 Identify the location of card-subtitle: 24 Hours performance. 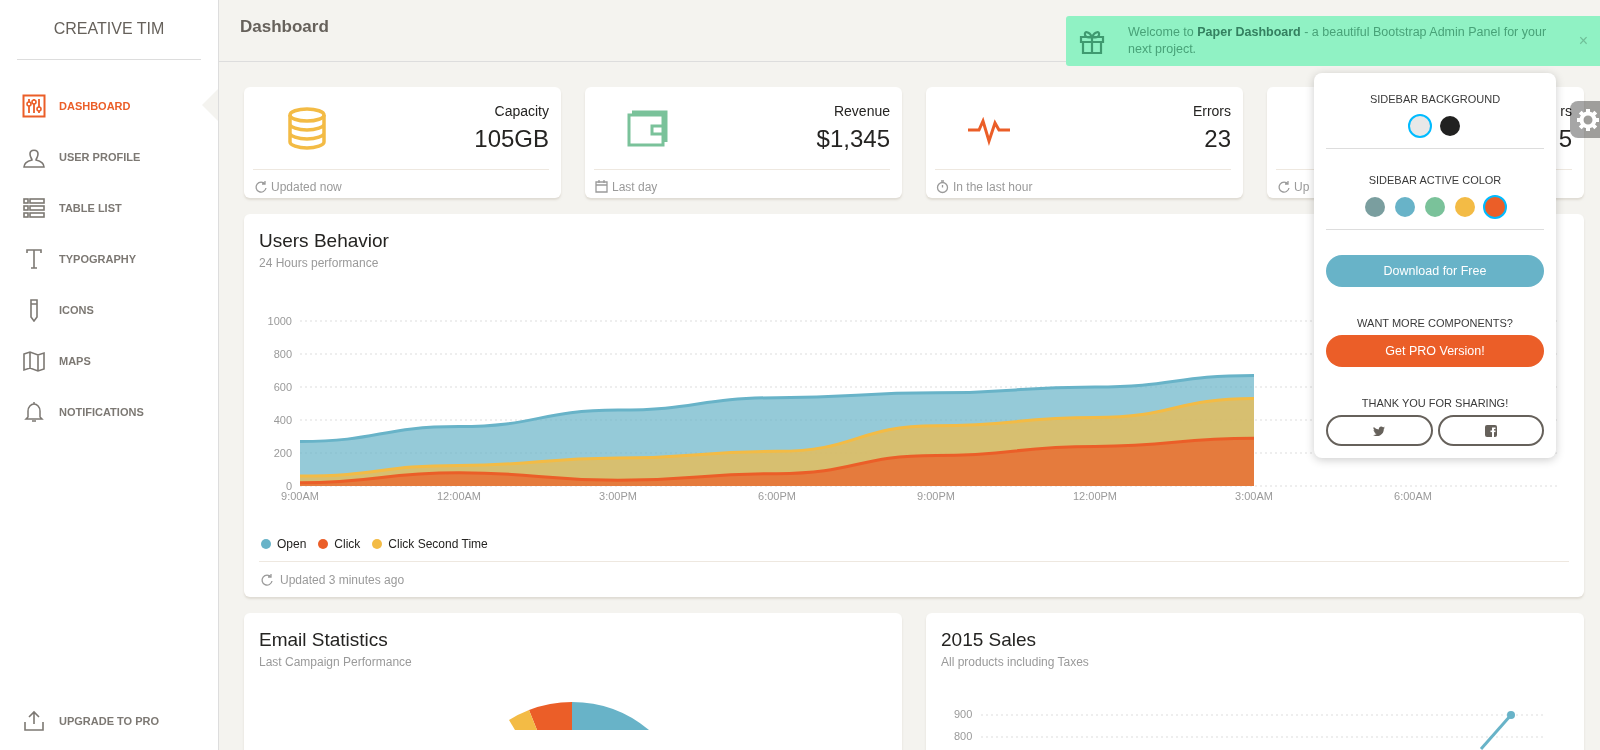
(319, 263).